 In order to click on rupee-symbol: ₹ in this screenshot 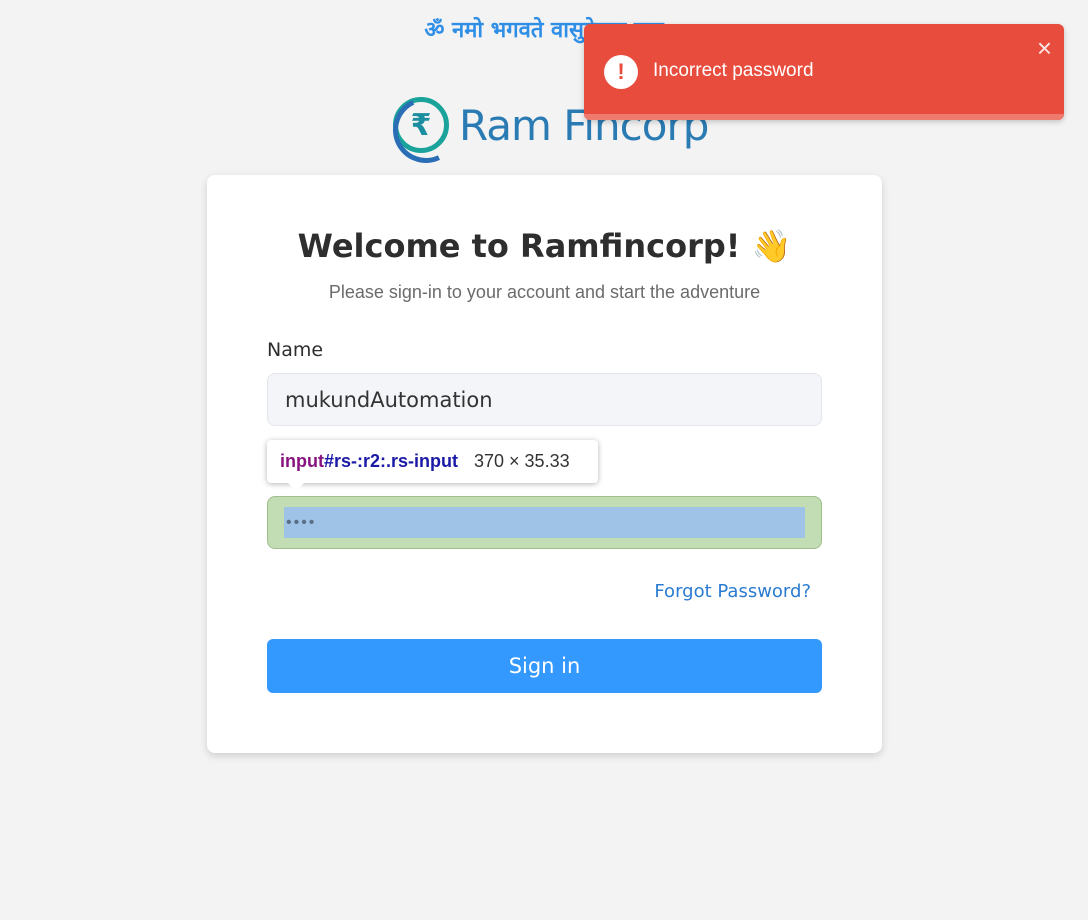, I will do `click(421, 125)`.